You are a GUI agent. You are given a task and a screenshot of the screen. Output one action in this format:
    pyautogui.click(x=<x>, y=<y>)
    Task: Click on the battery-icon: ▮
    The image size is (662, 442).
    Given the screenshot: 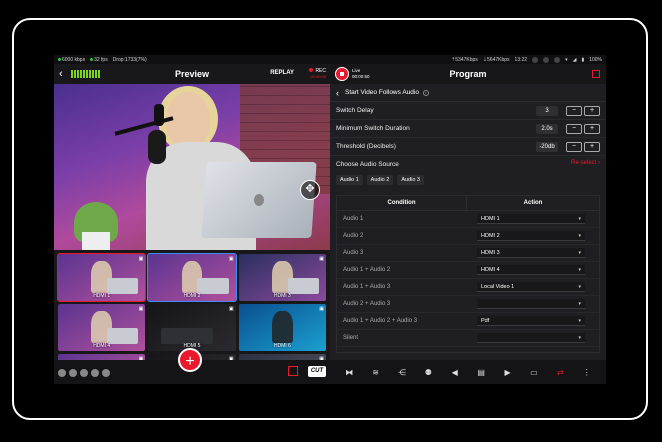 What is the action you would take?
    pyautogui.click(x=583, y=59)
    